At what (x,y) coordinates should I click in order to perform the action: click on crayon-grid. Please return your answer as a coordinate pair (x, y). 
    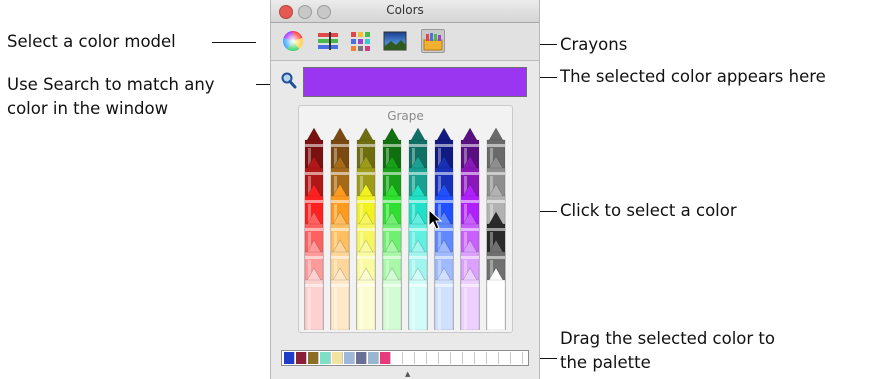
    Looking at the image, I should click on (406, 229).